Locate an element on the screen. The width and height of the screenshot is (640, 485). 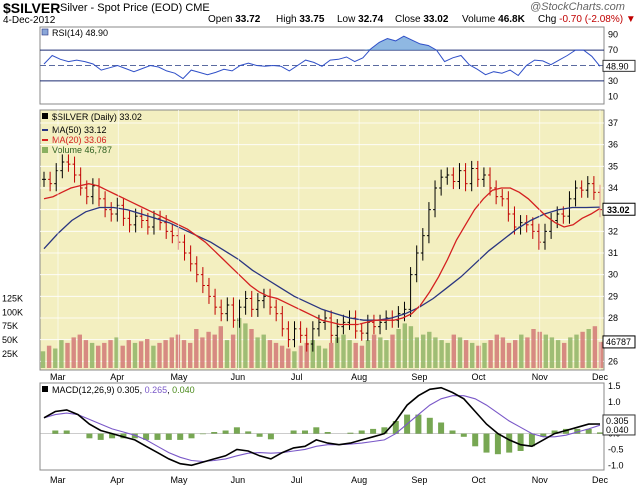
volume-legend: Volume 46,787 is located at coordinates (82, 150).